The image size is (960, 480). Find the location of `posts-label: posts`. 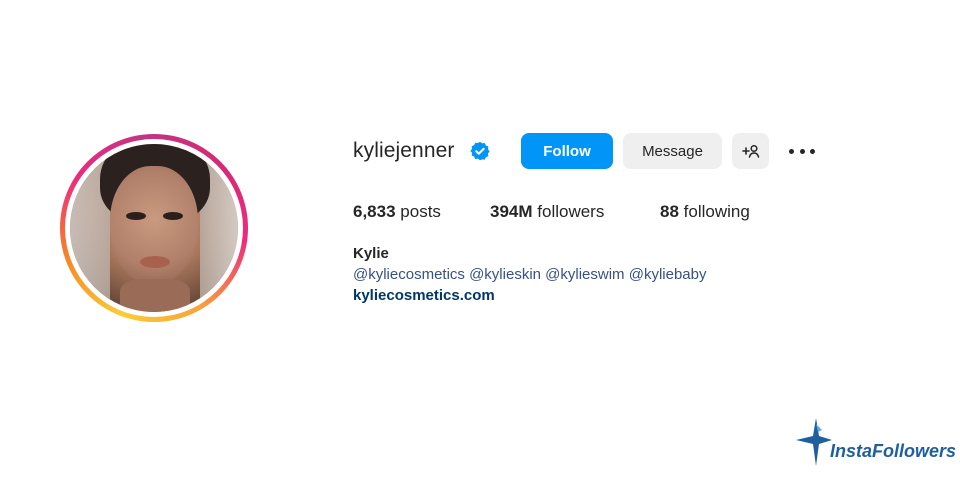

posts-label: posts is located at coordinates (420, 211).